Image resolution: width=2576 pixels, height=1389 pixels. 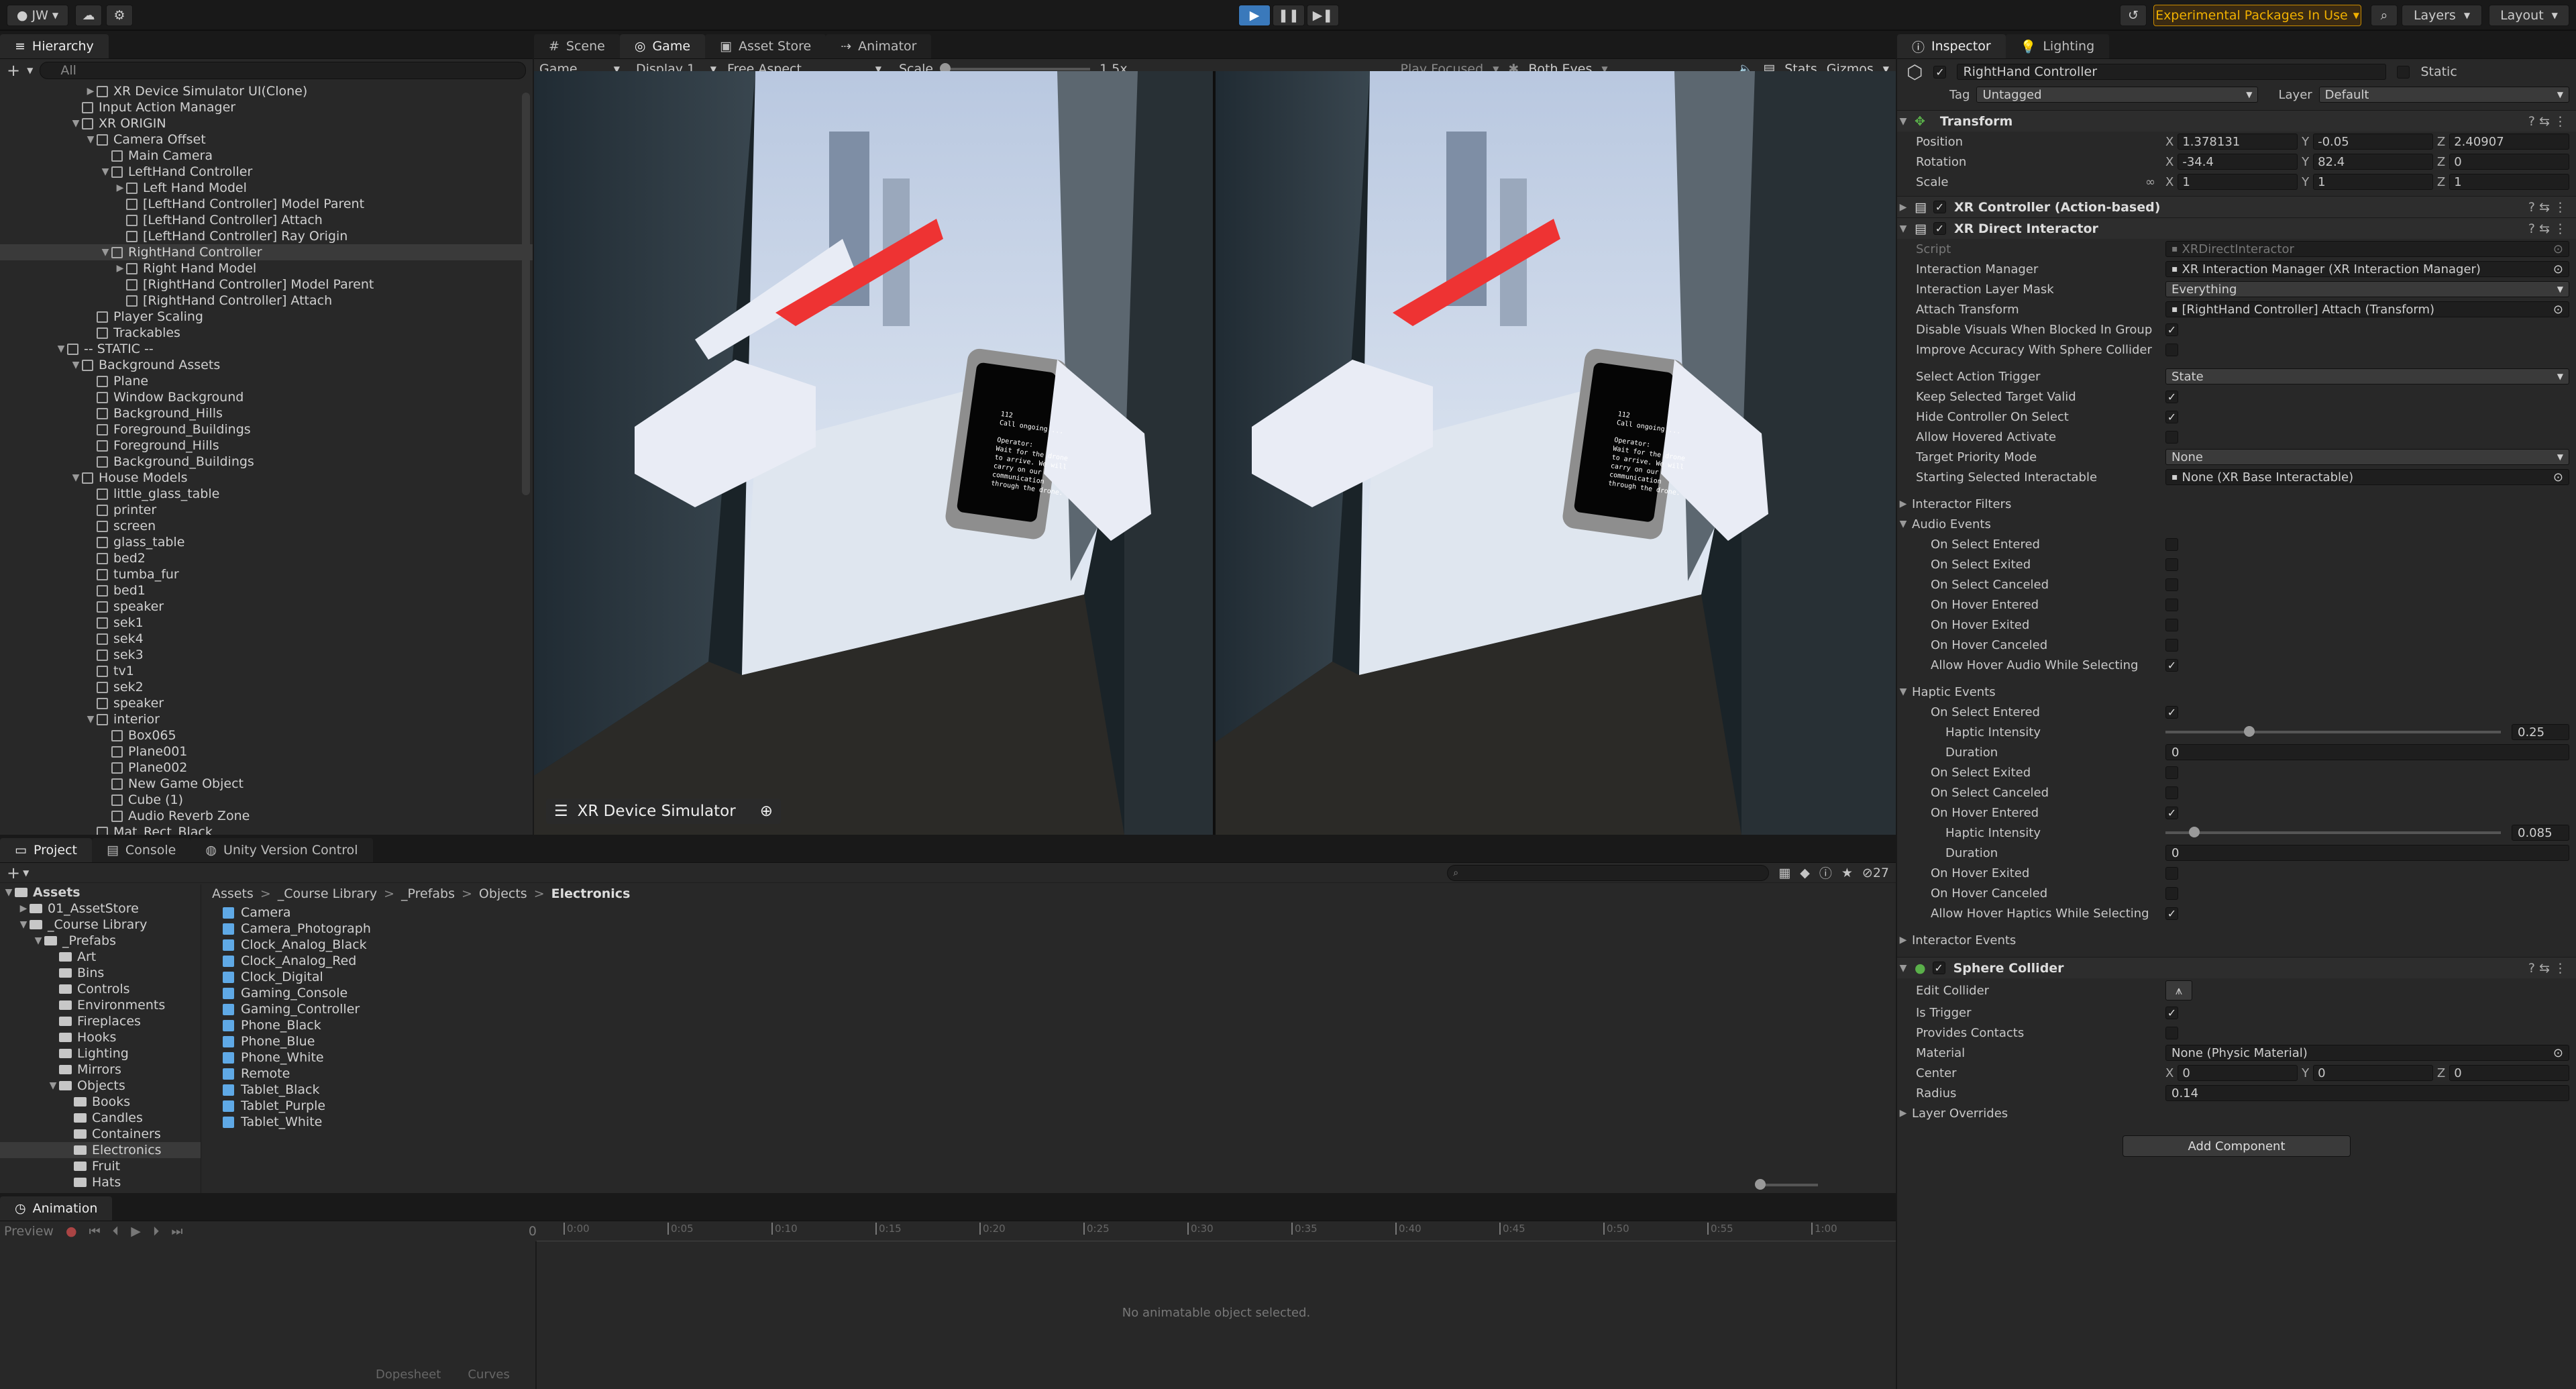 What do you see at coordinates (2367, 376) in the screenshot?
I see `field-dropdown: State ▼` at bounding box center [2367, 376].